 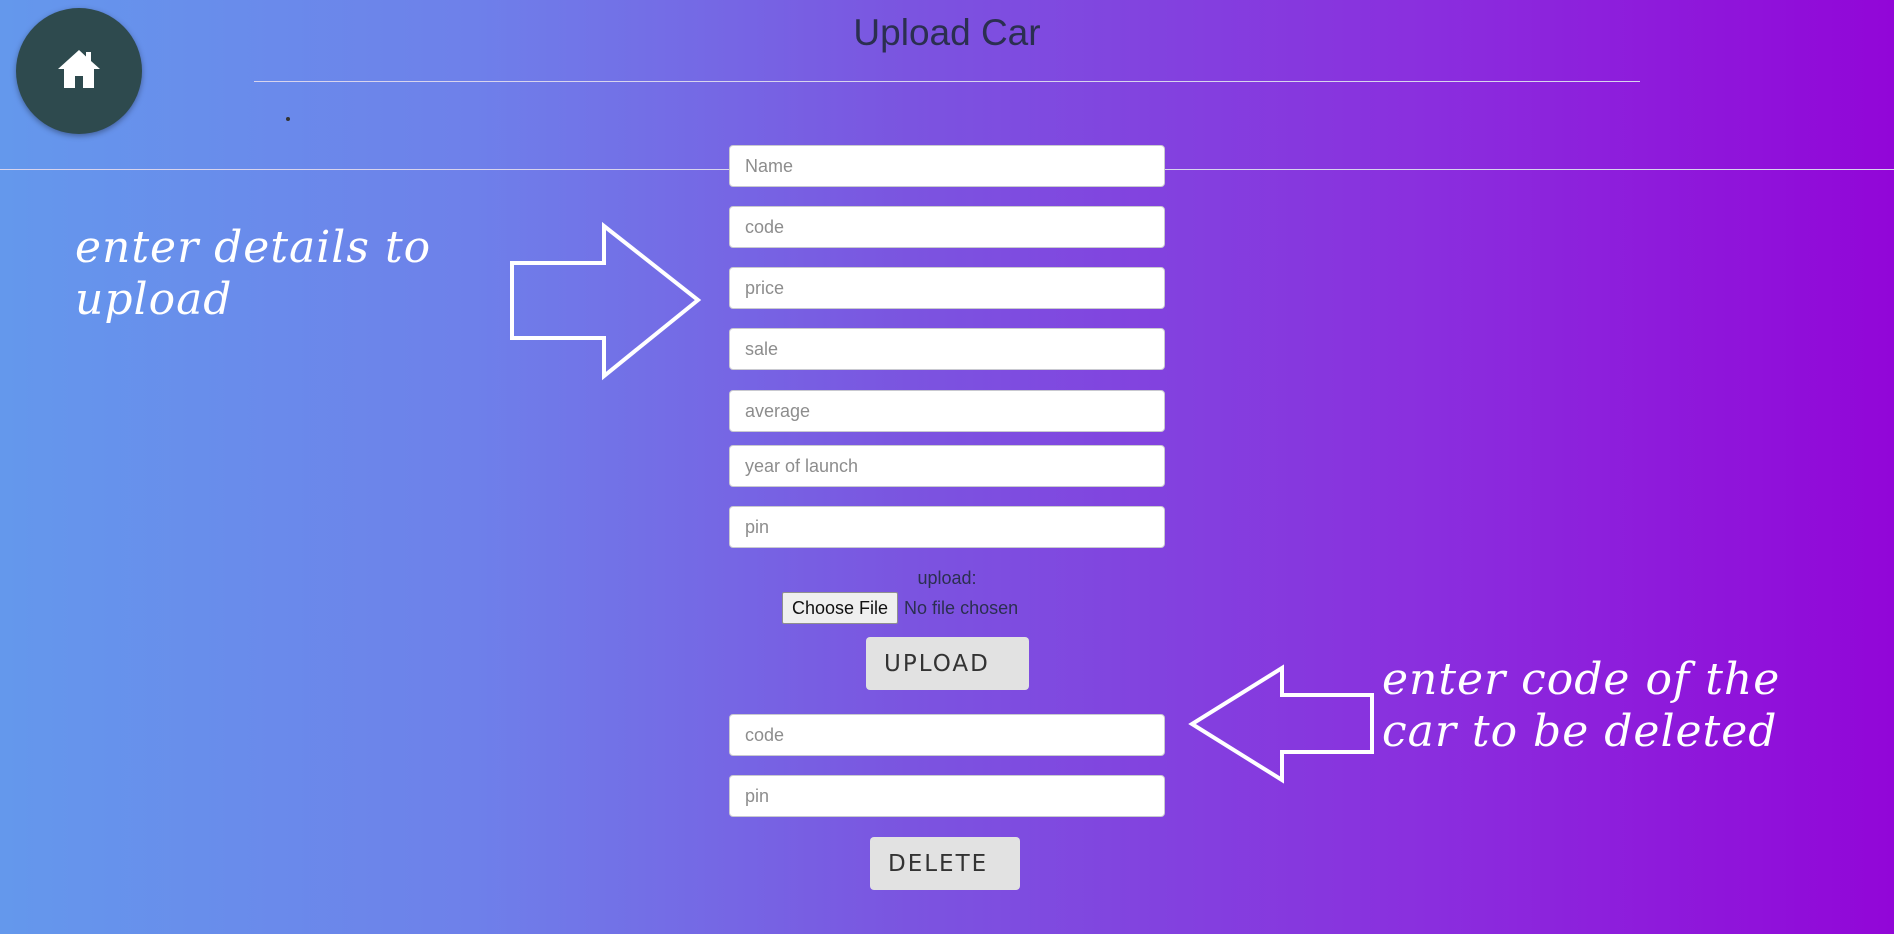 I want to click on arrow-right-icon, so click(x=606, y=301).